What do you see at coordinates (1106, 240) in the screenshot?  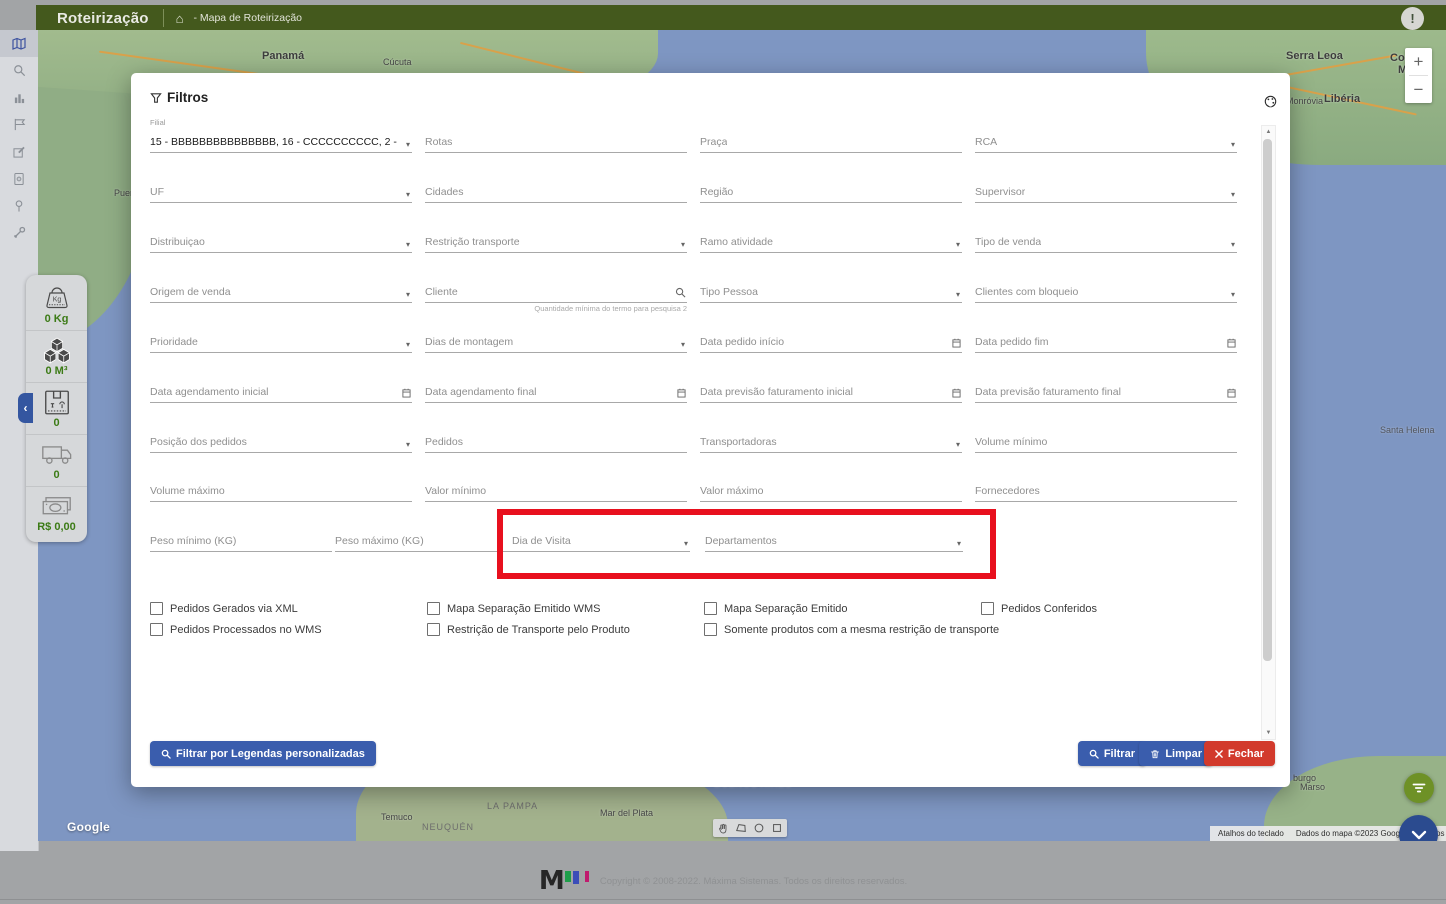 I see `field-tipo-de-venda: Tipo de venda ▾` at bounding box center [1106, 240].